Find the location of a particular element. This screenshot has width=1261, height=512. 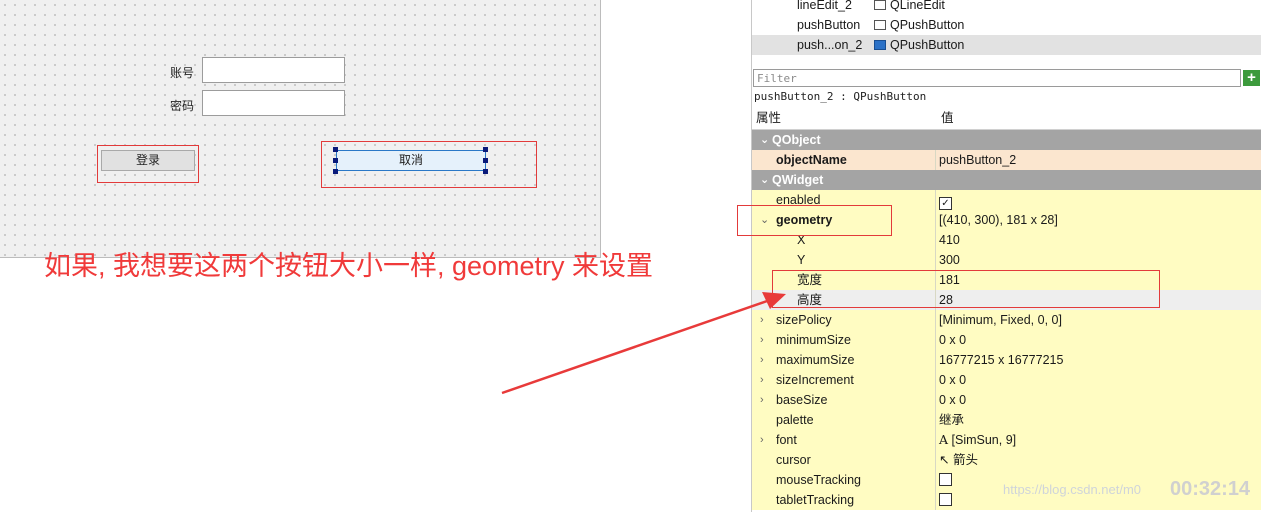

annotation-arrow is located at coordinates (643, 343).